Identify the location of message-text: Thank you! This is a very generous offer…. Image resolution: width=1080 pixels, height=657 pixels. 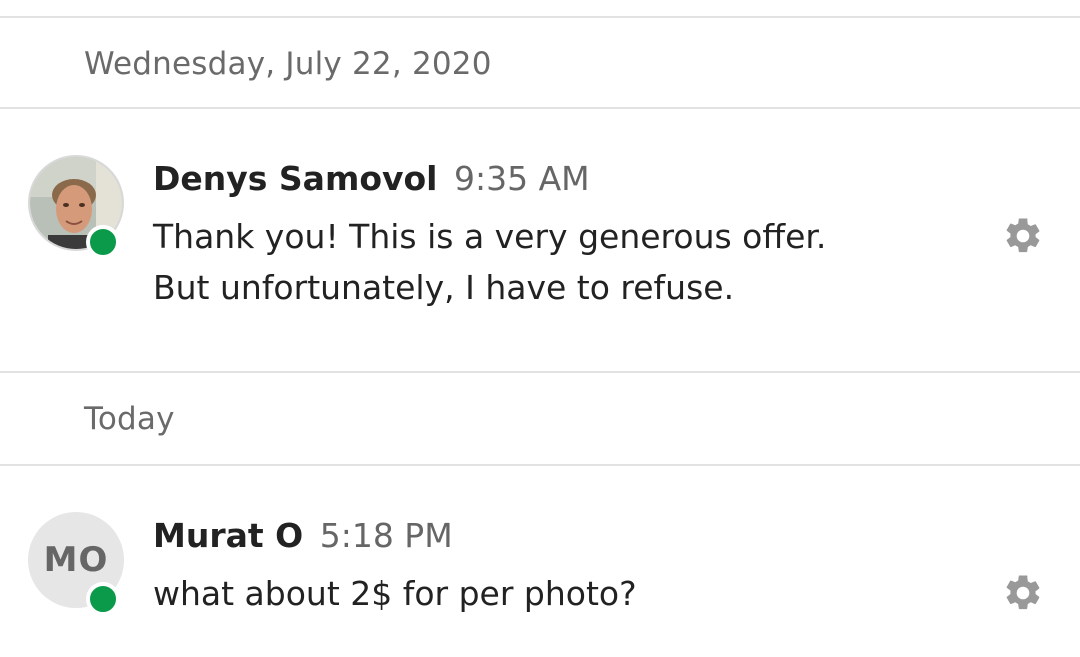
(553, 262).